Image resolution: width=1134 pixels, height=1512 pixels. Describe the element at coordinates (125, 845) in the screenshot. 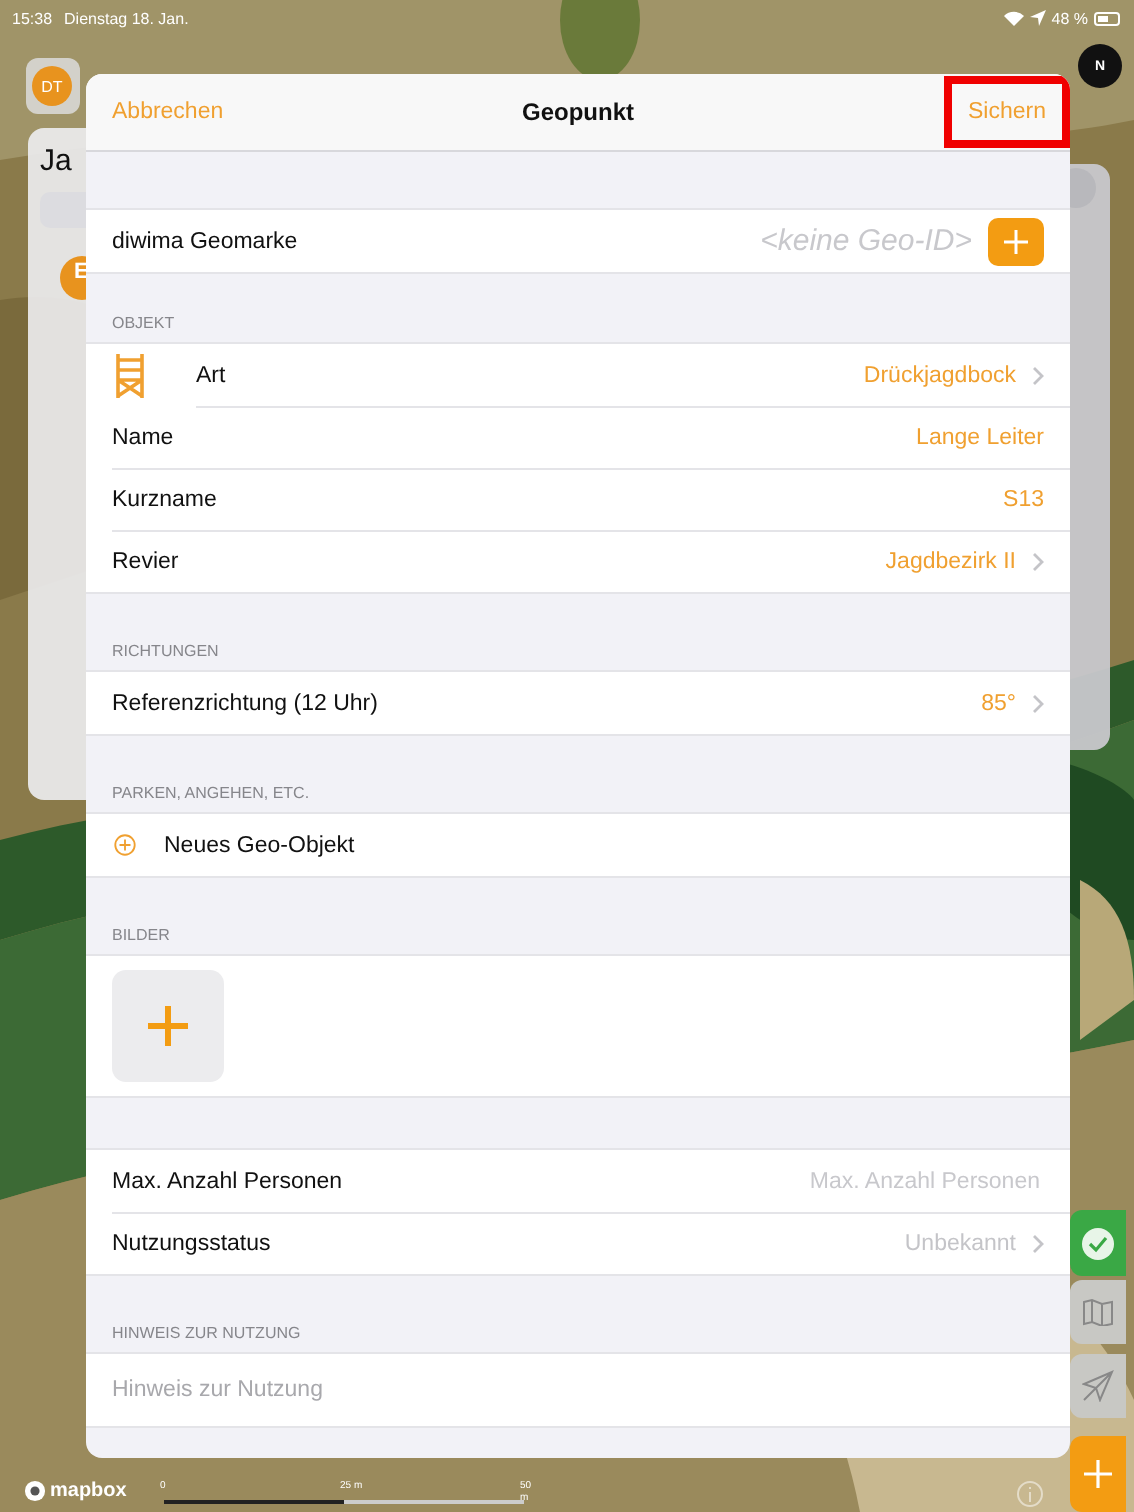

I see `plus-circle-icon` at that location.